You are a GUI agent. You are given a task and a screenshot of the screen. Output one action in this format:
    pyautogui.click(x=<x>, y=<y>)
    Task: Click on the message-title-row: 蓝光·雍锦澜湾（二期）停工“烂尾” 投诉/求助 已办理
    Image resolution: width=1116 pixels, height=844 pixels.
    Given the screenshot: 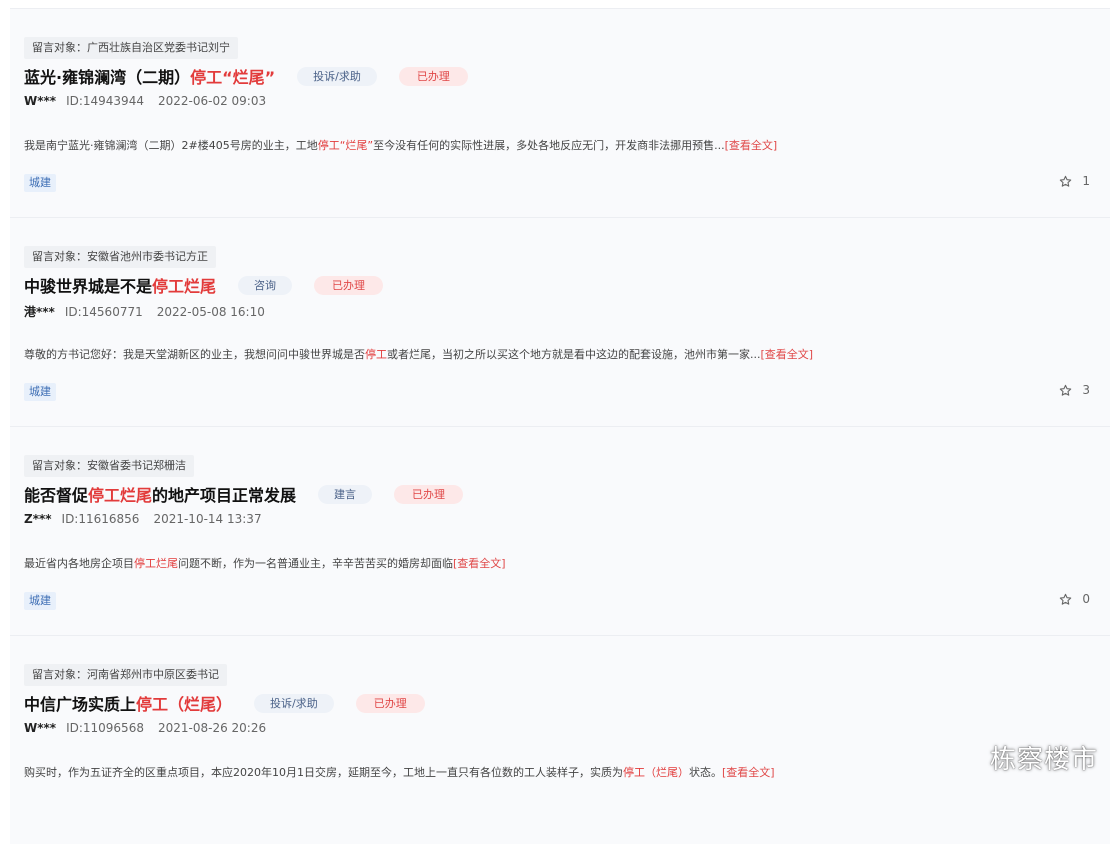 What is the action you would take?
    pyautogui.click(x=246, y=76)
    